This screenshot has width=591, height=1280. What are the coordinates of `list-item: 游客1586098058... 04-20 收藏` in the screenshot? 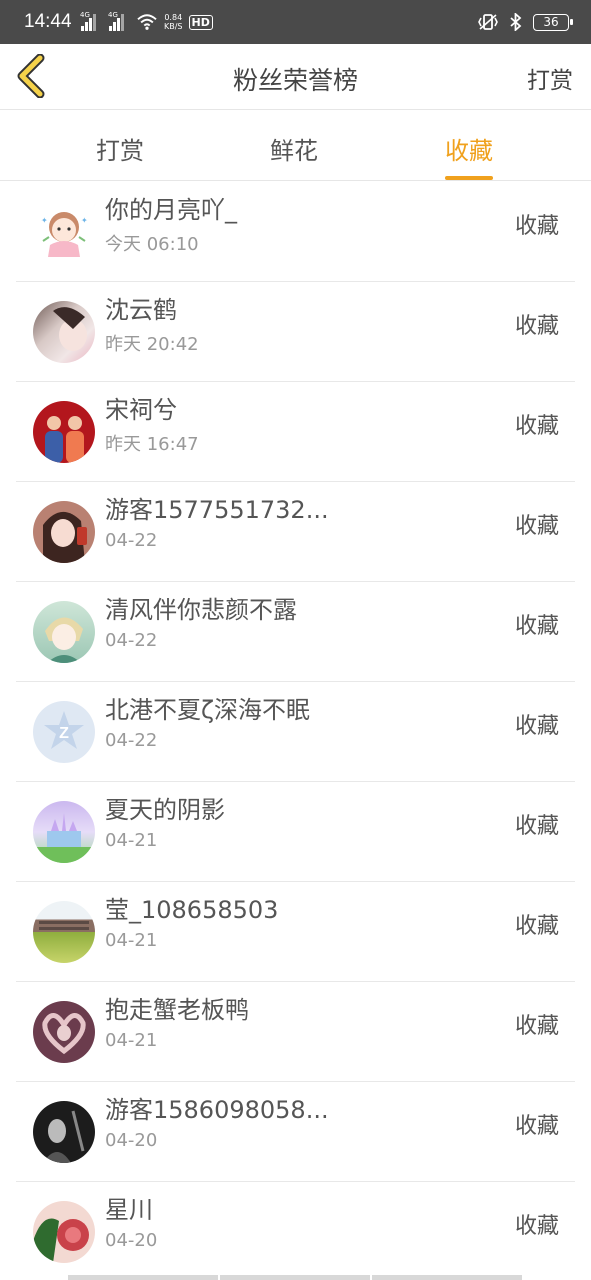 It's located at (295, 1132).